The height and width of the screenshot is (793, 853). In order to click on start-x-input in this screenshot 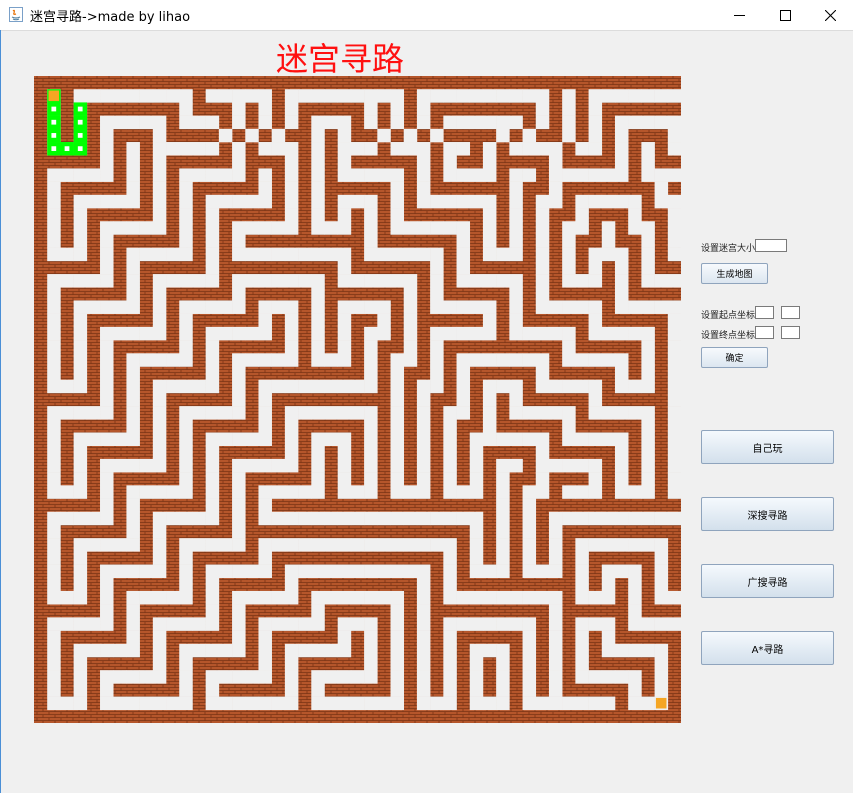, I will do `click(764, 312)`.